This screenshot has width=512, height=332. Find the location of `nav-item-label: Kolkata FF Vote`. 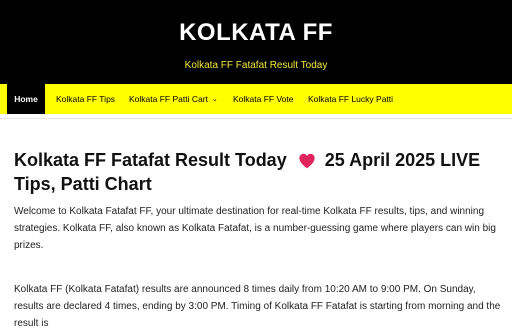

nav-item-label: Kolkata FF Vote is located at coordinates (263, 99).